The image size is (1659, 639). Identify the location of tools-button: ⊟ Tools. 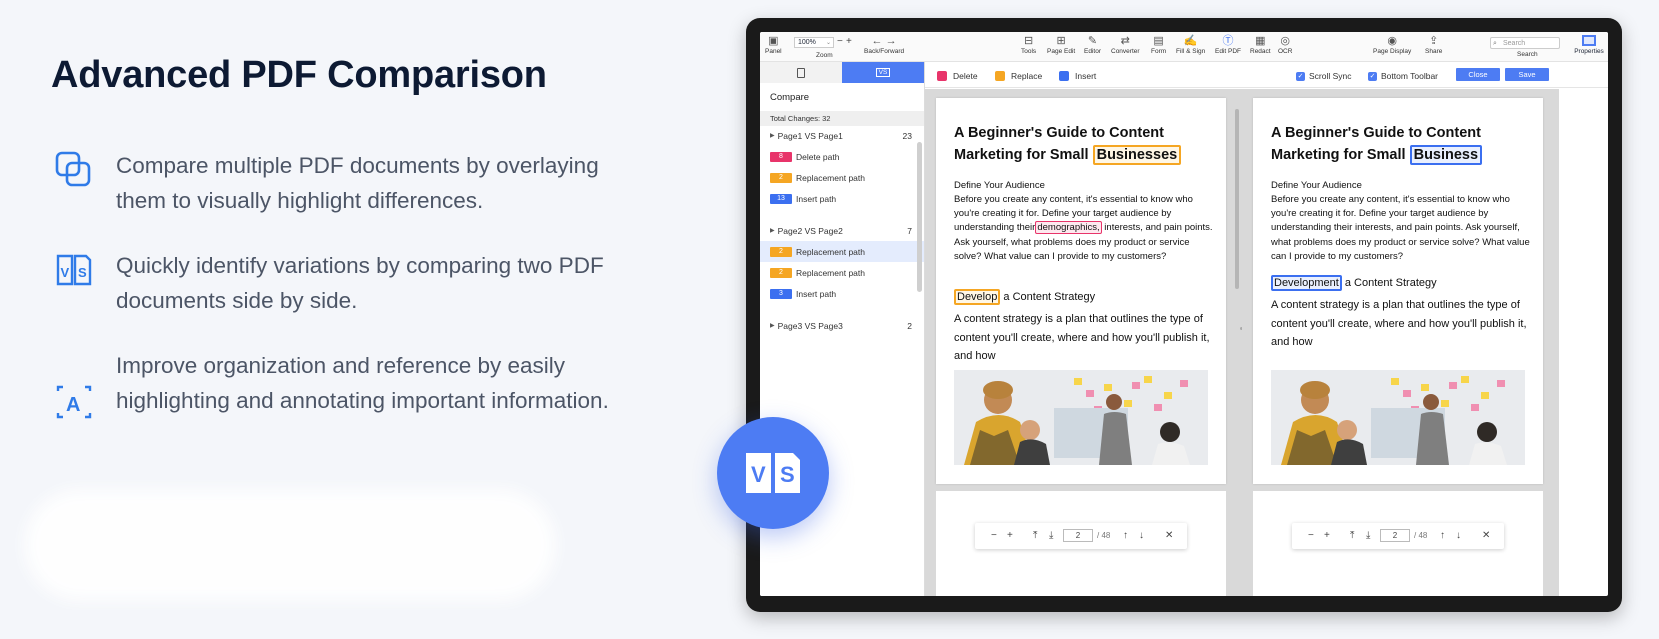
(1028, 45).